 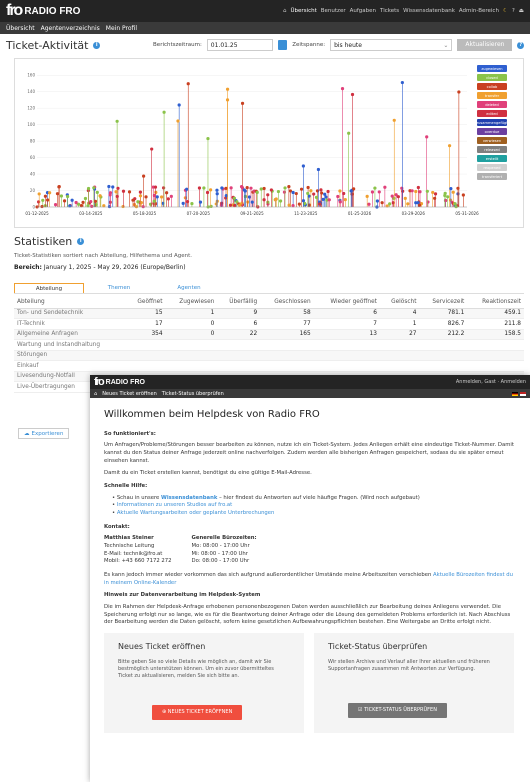 I want to click on guest-login-links: Anmelden, Gast · Anmelden, so click(x=491, y=382).